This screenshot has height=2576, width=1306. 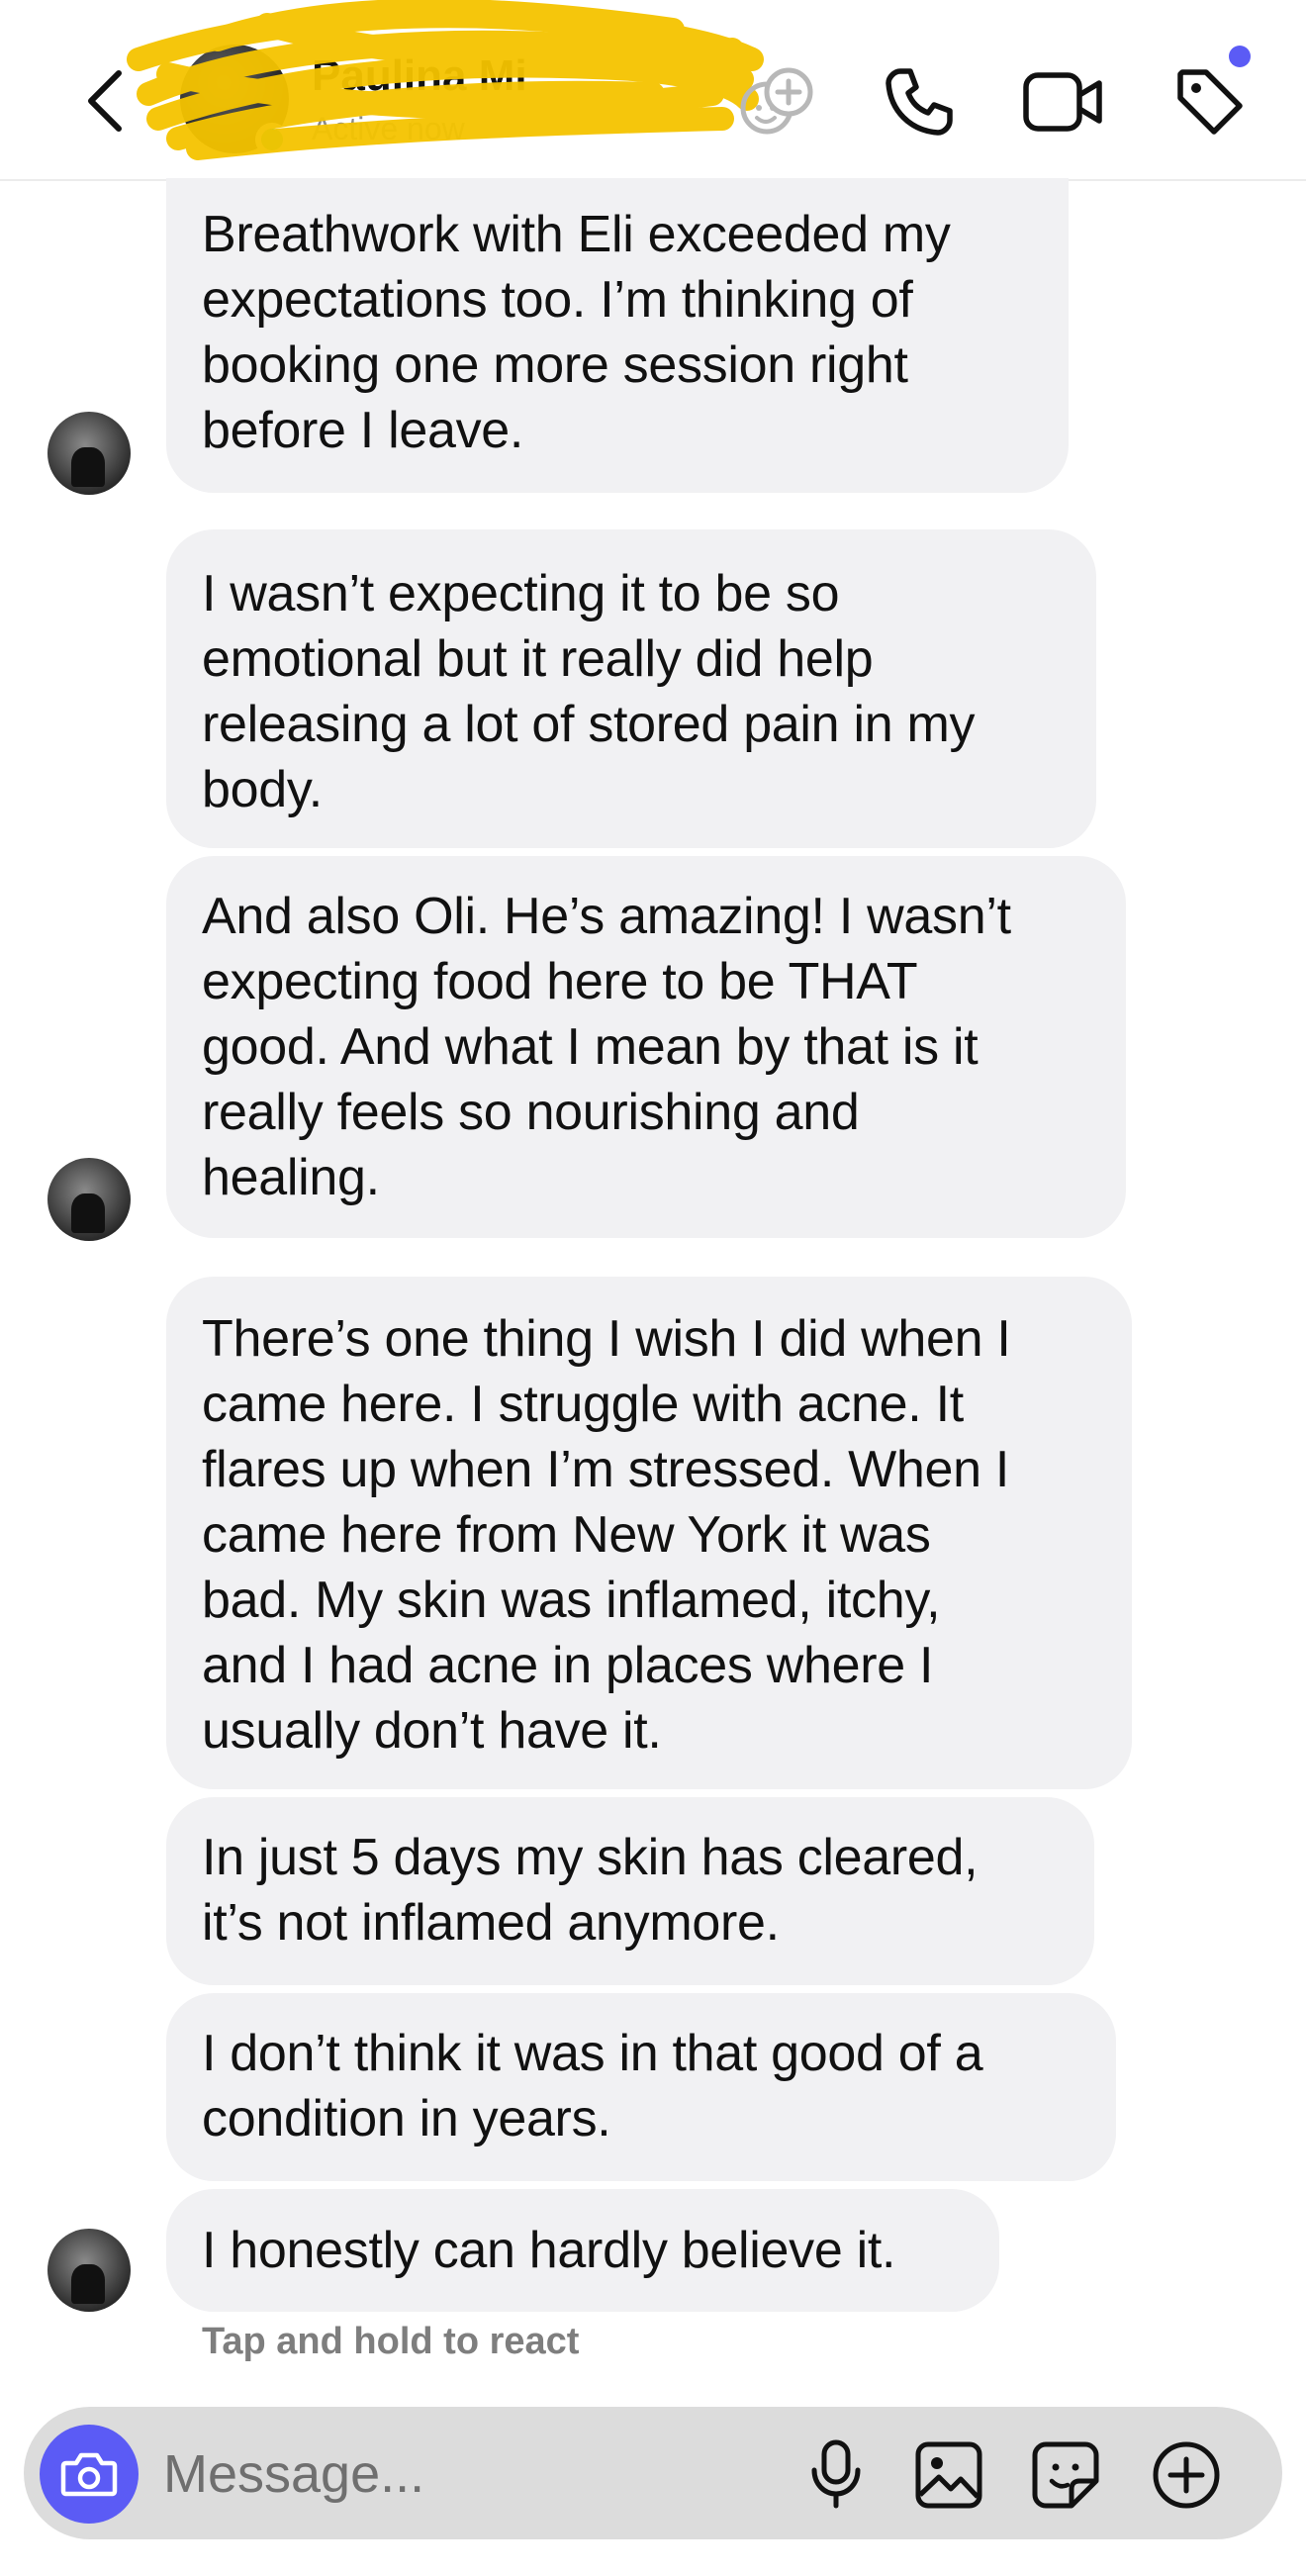 I want to click on message-bubble: I honestly can hardly believe it., so click(x=582, y=2250).